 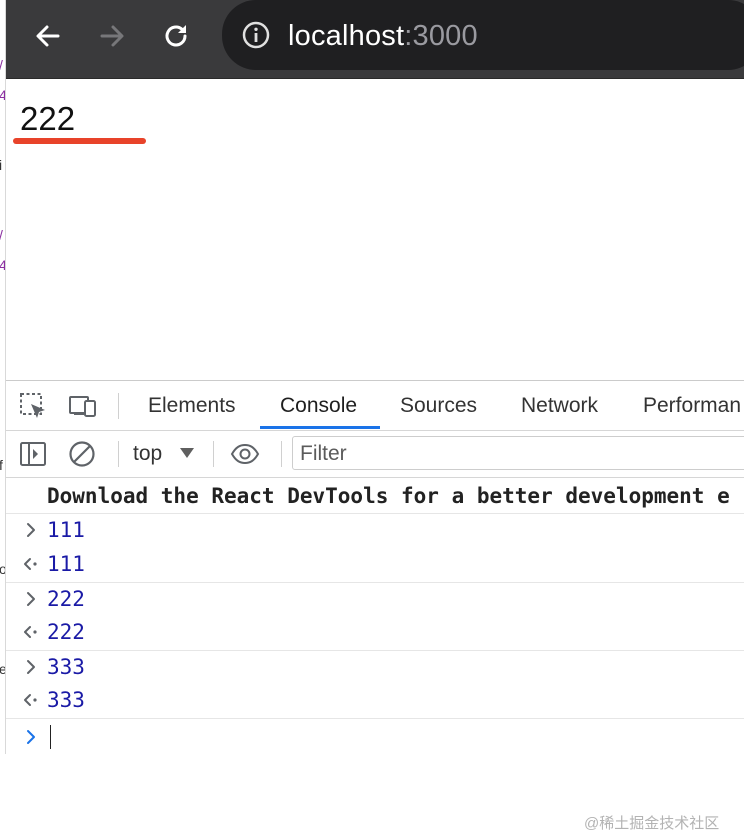 I want to click on tab-console: Console, so click(x=318, y=405).